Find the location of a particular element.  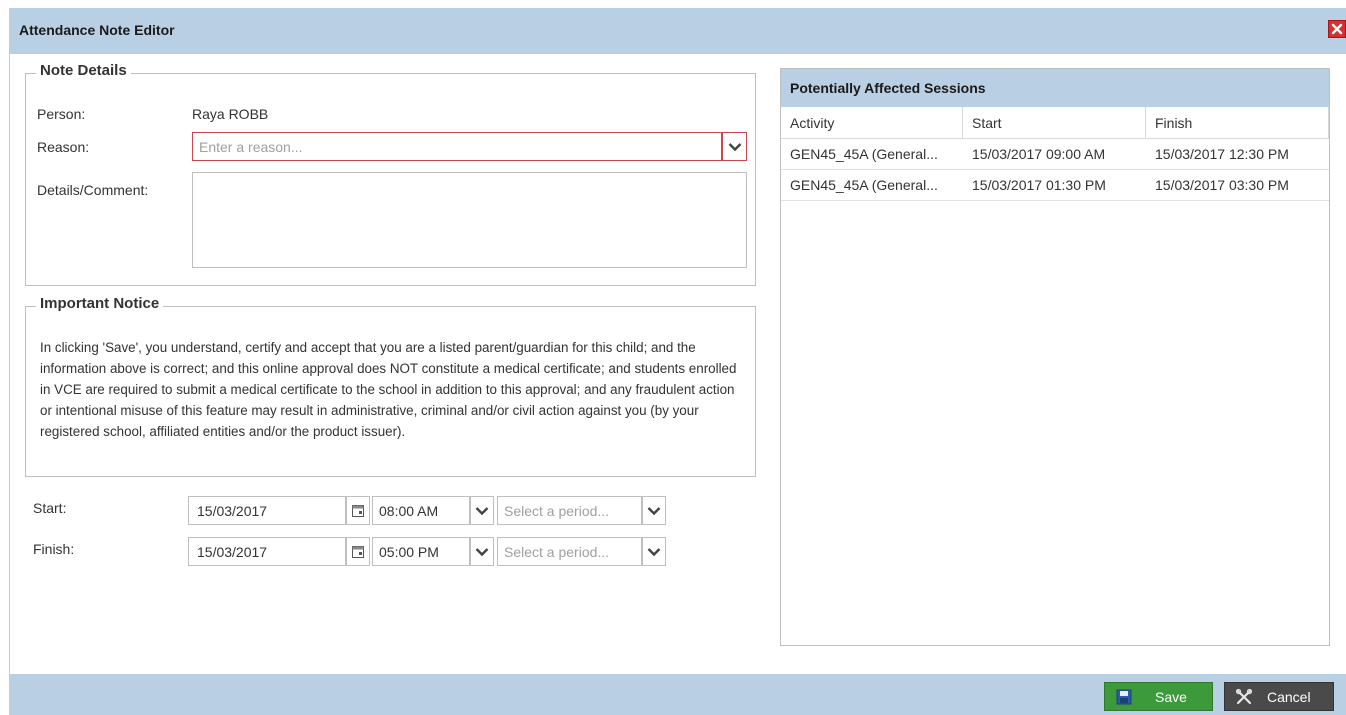

details-comment-textarea is located at coordinates (469, 220).